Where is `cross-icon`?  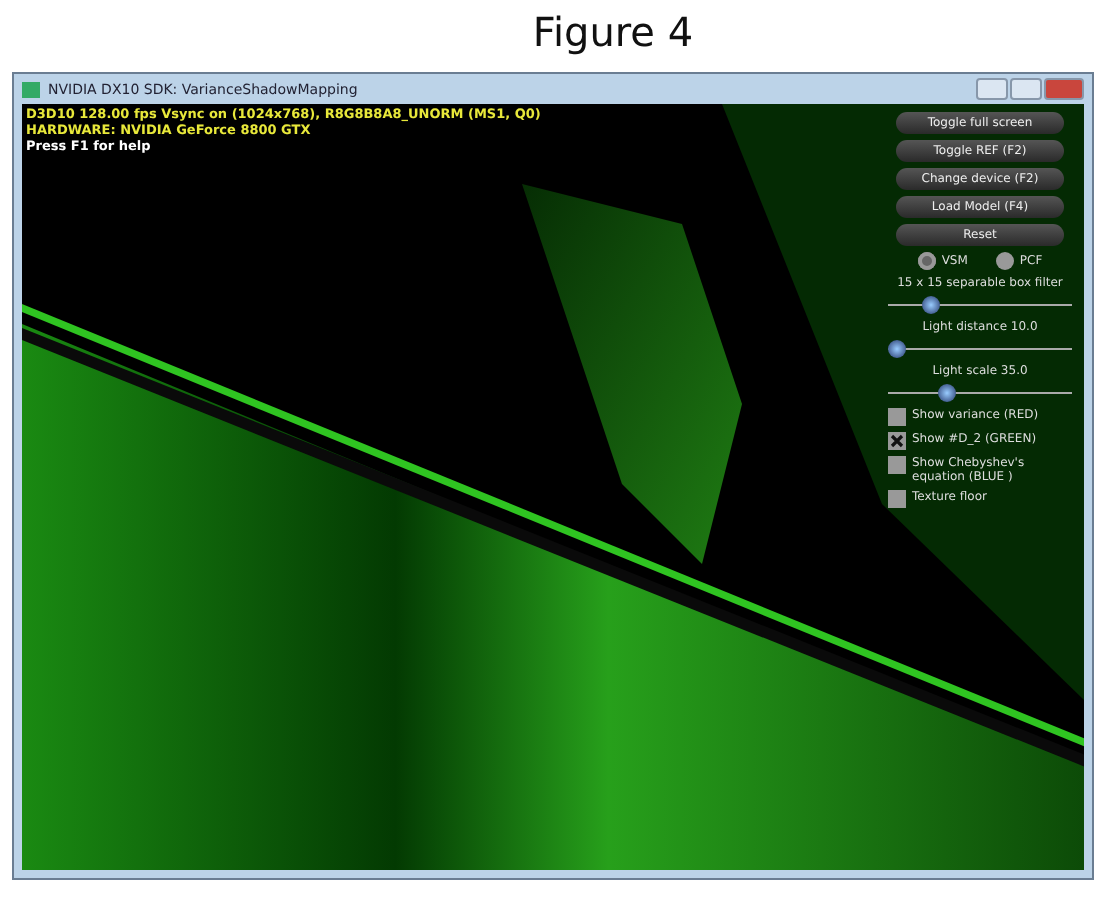
cross-icon is located at coordinates (897, 441).